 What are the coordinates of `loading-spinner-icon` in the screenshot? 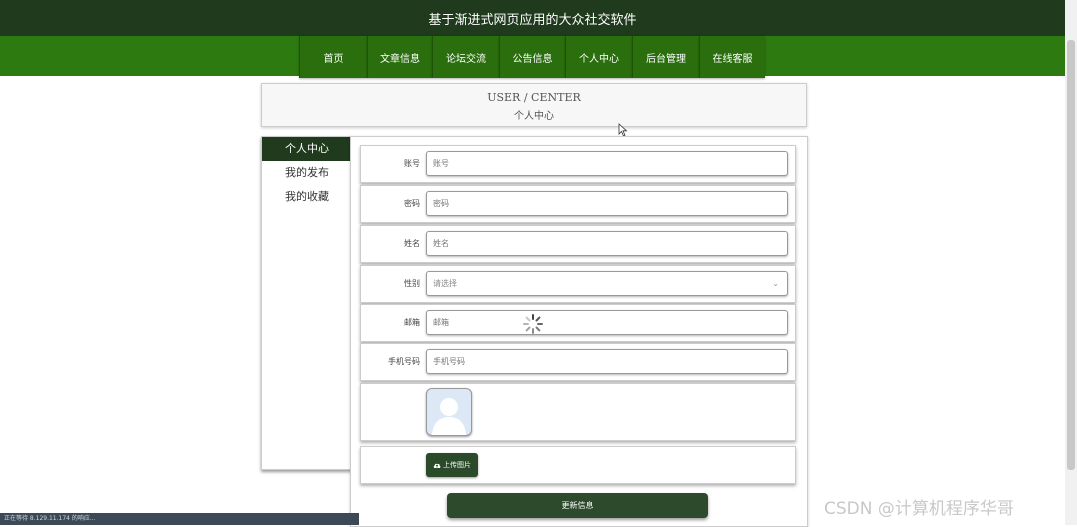 It's located at (533, 324).